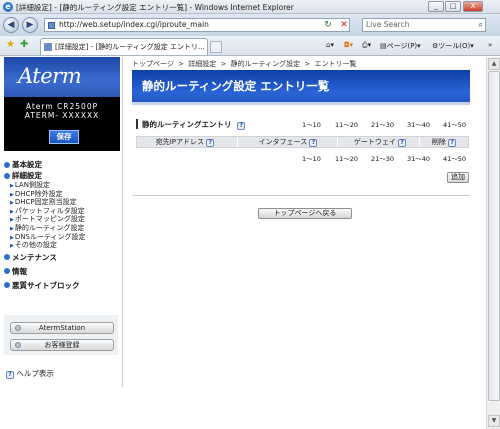 This screenshot has width=500, height=429. I want to click on breadcrumb-static-routing: 静的ルーティング設定, so click(266, 64).